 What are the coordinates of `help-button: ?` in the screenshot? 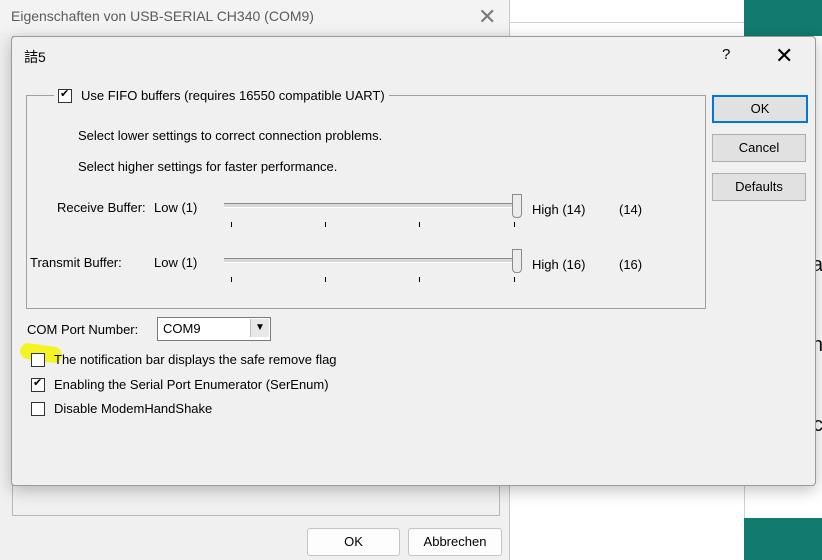 It's located at (726, 54).